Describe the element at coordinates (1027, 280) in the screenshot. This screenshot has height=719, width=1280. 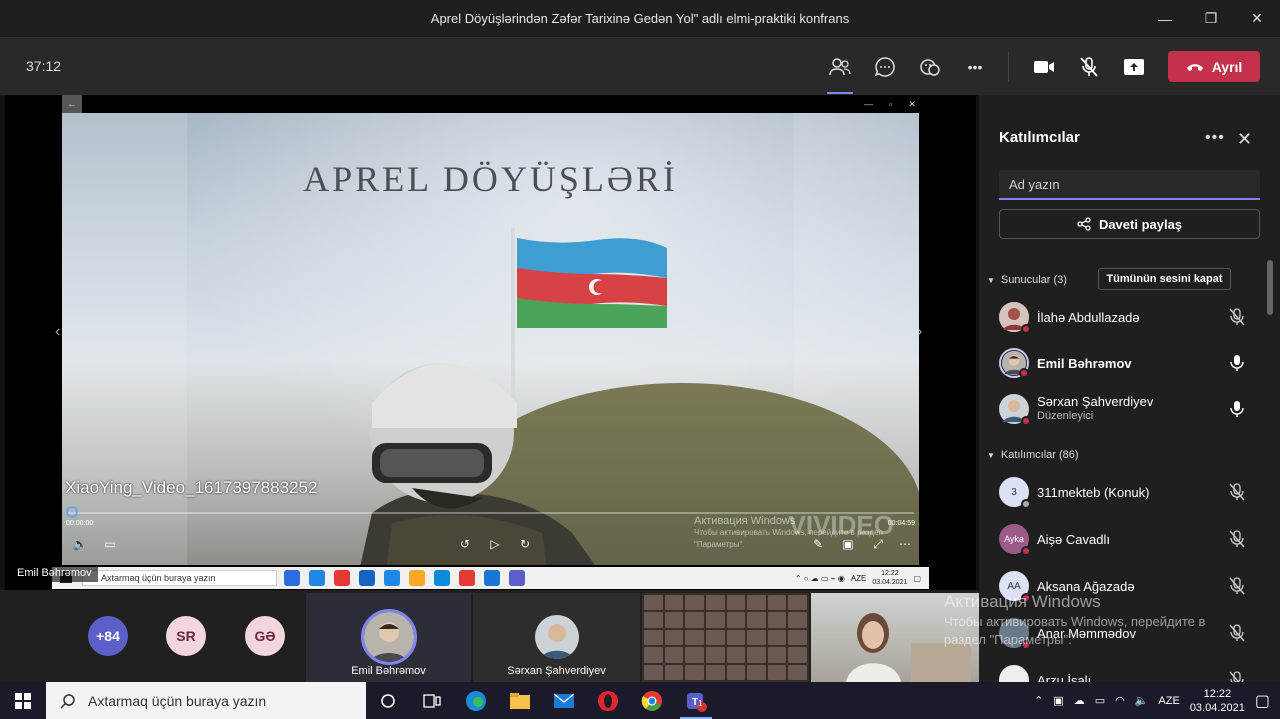
I see `presenters-section-header: ▼ Sunucular (3)` at that location.